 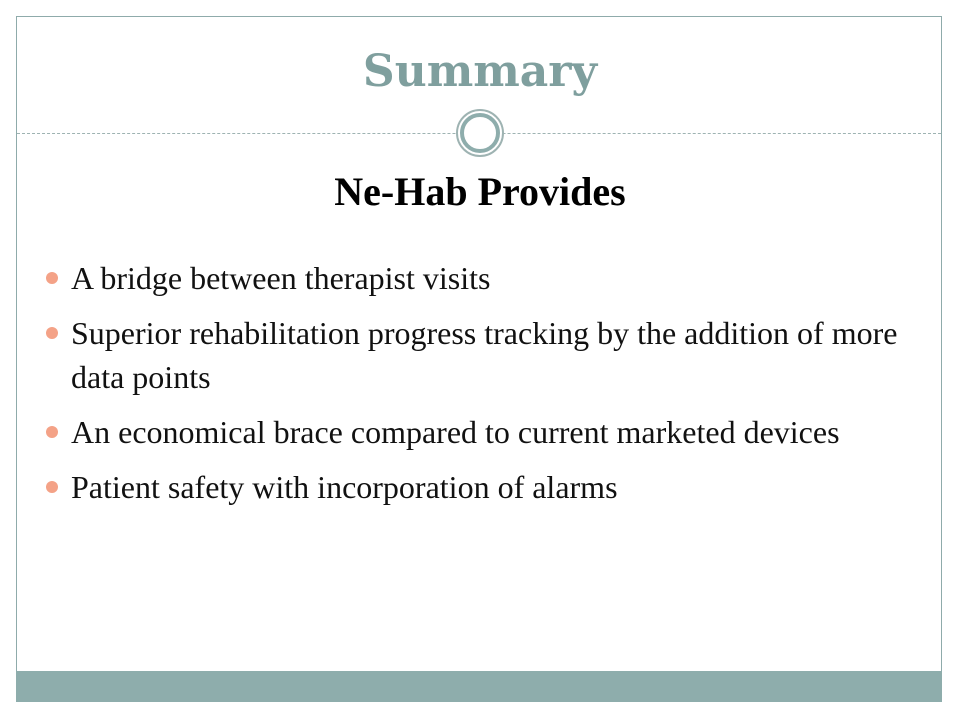 I want to click on slide-subtitle: Ne-Hab Provides, so click(x=480, y=191).